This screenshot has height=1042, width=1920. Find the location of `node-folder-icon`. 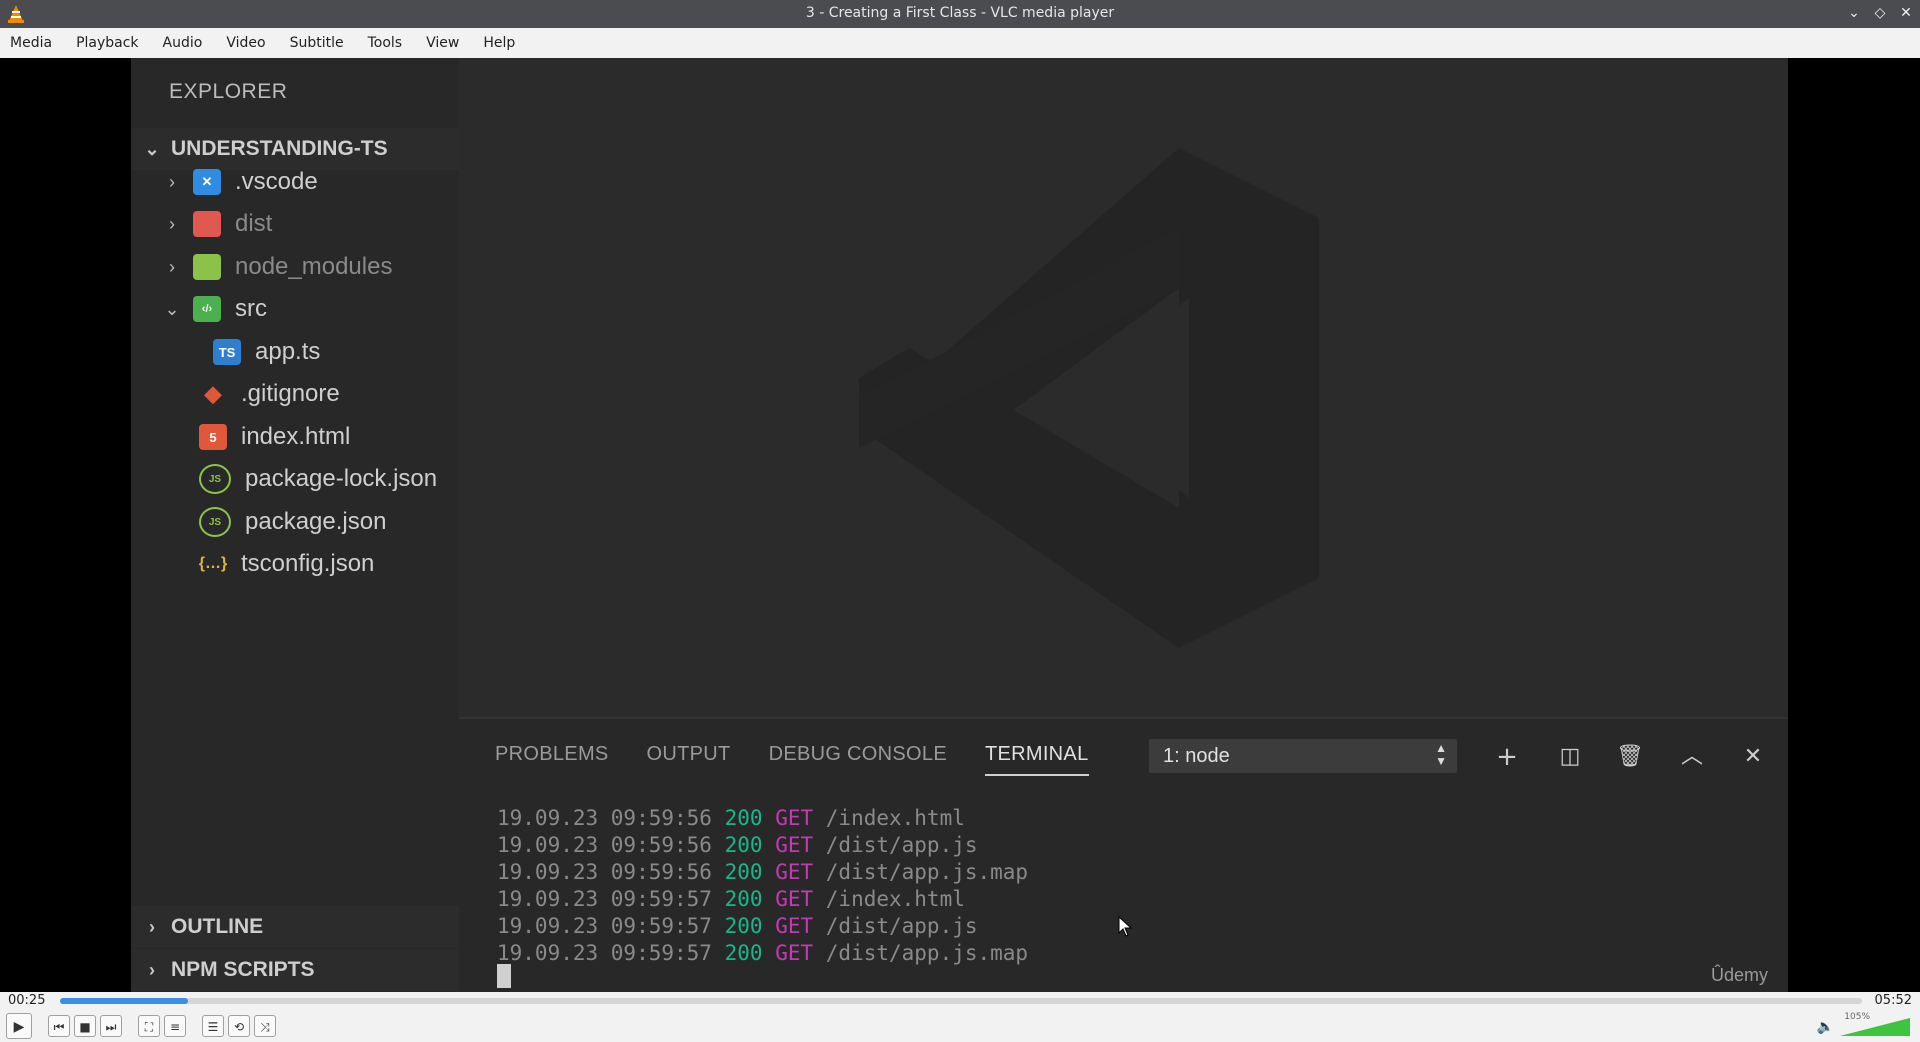

node-folder-icon is located at coordinates (207, 267).